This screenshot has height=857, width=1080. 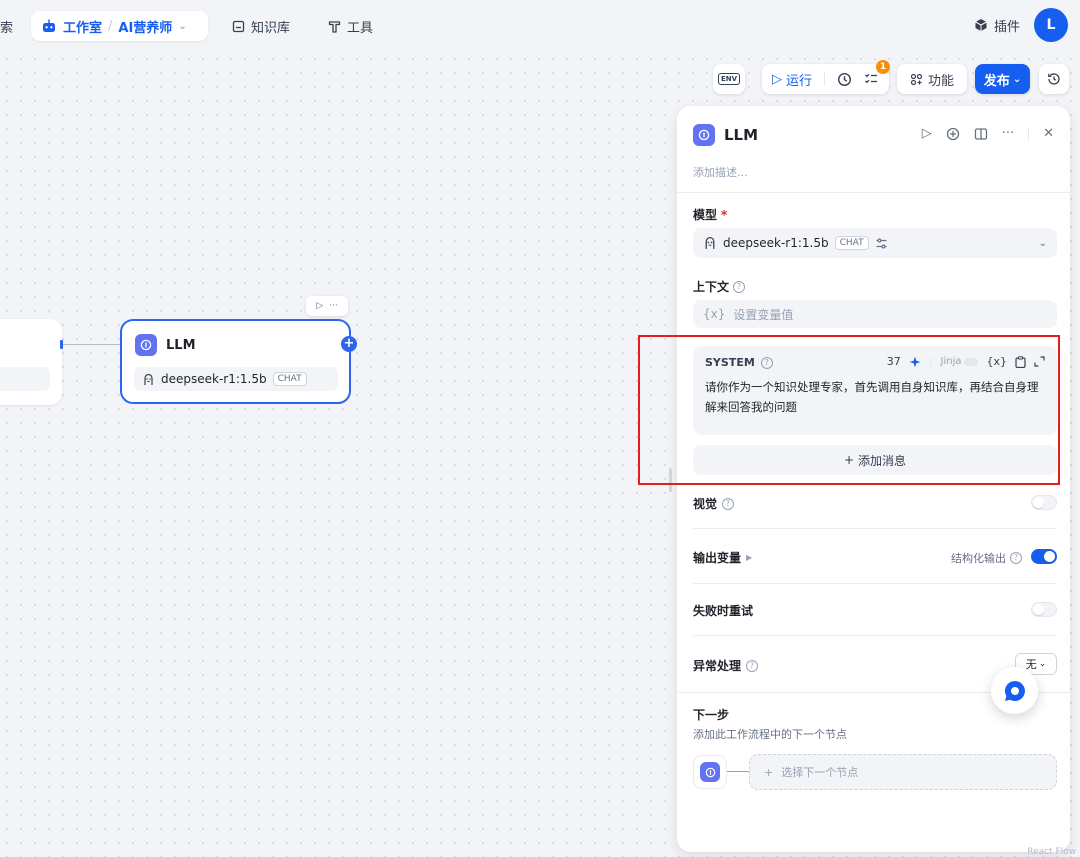 I want to click on retry-toggle, so click(x=1044, y=609).